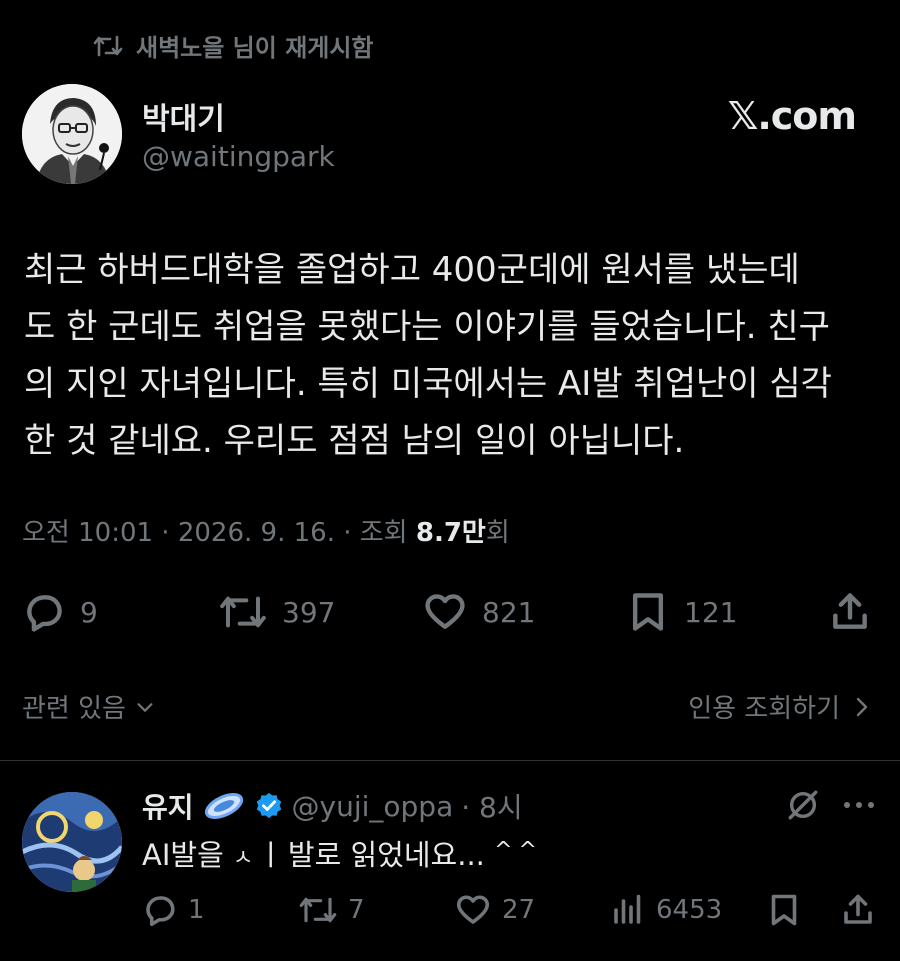 This screenshot has width=900, height=961. I want to click on views-count: 8.7만, so click(450, 533).